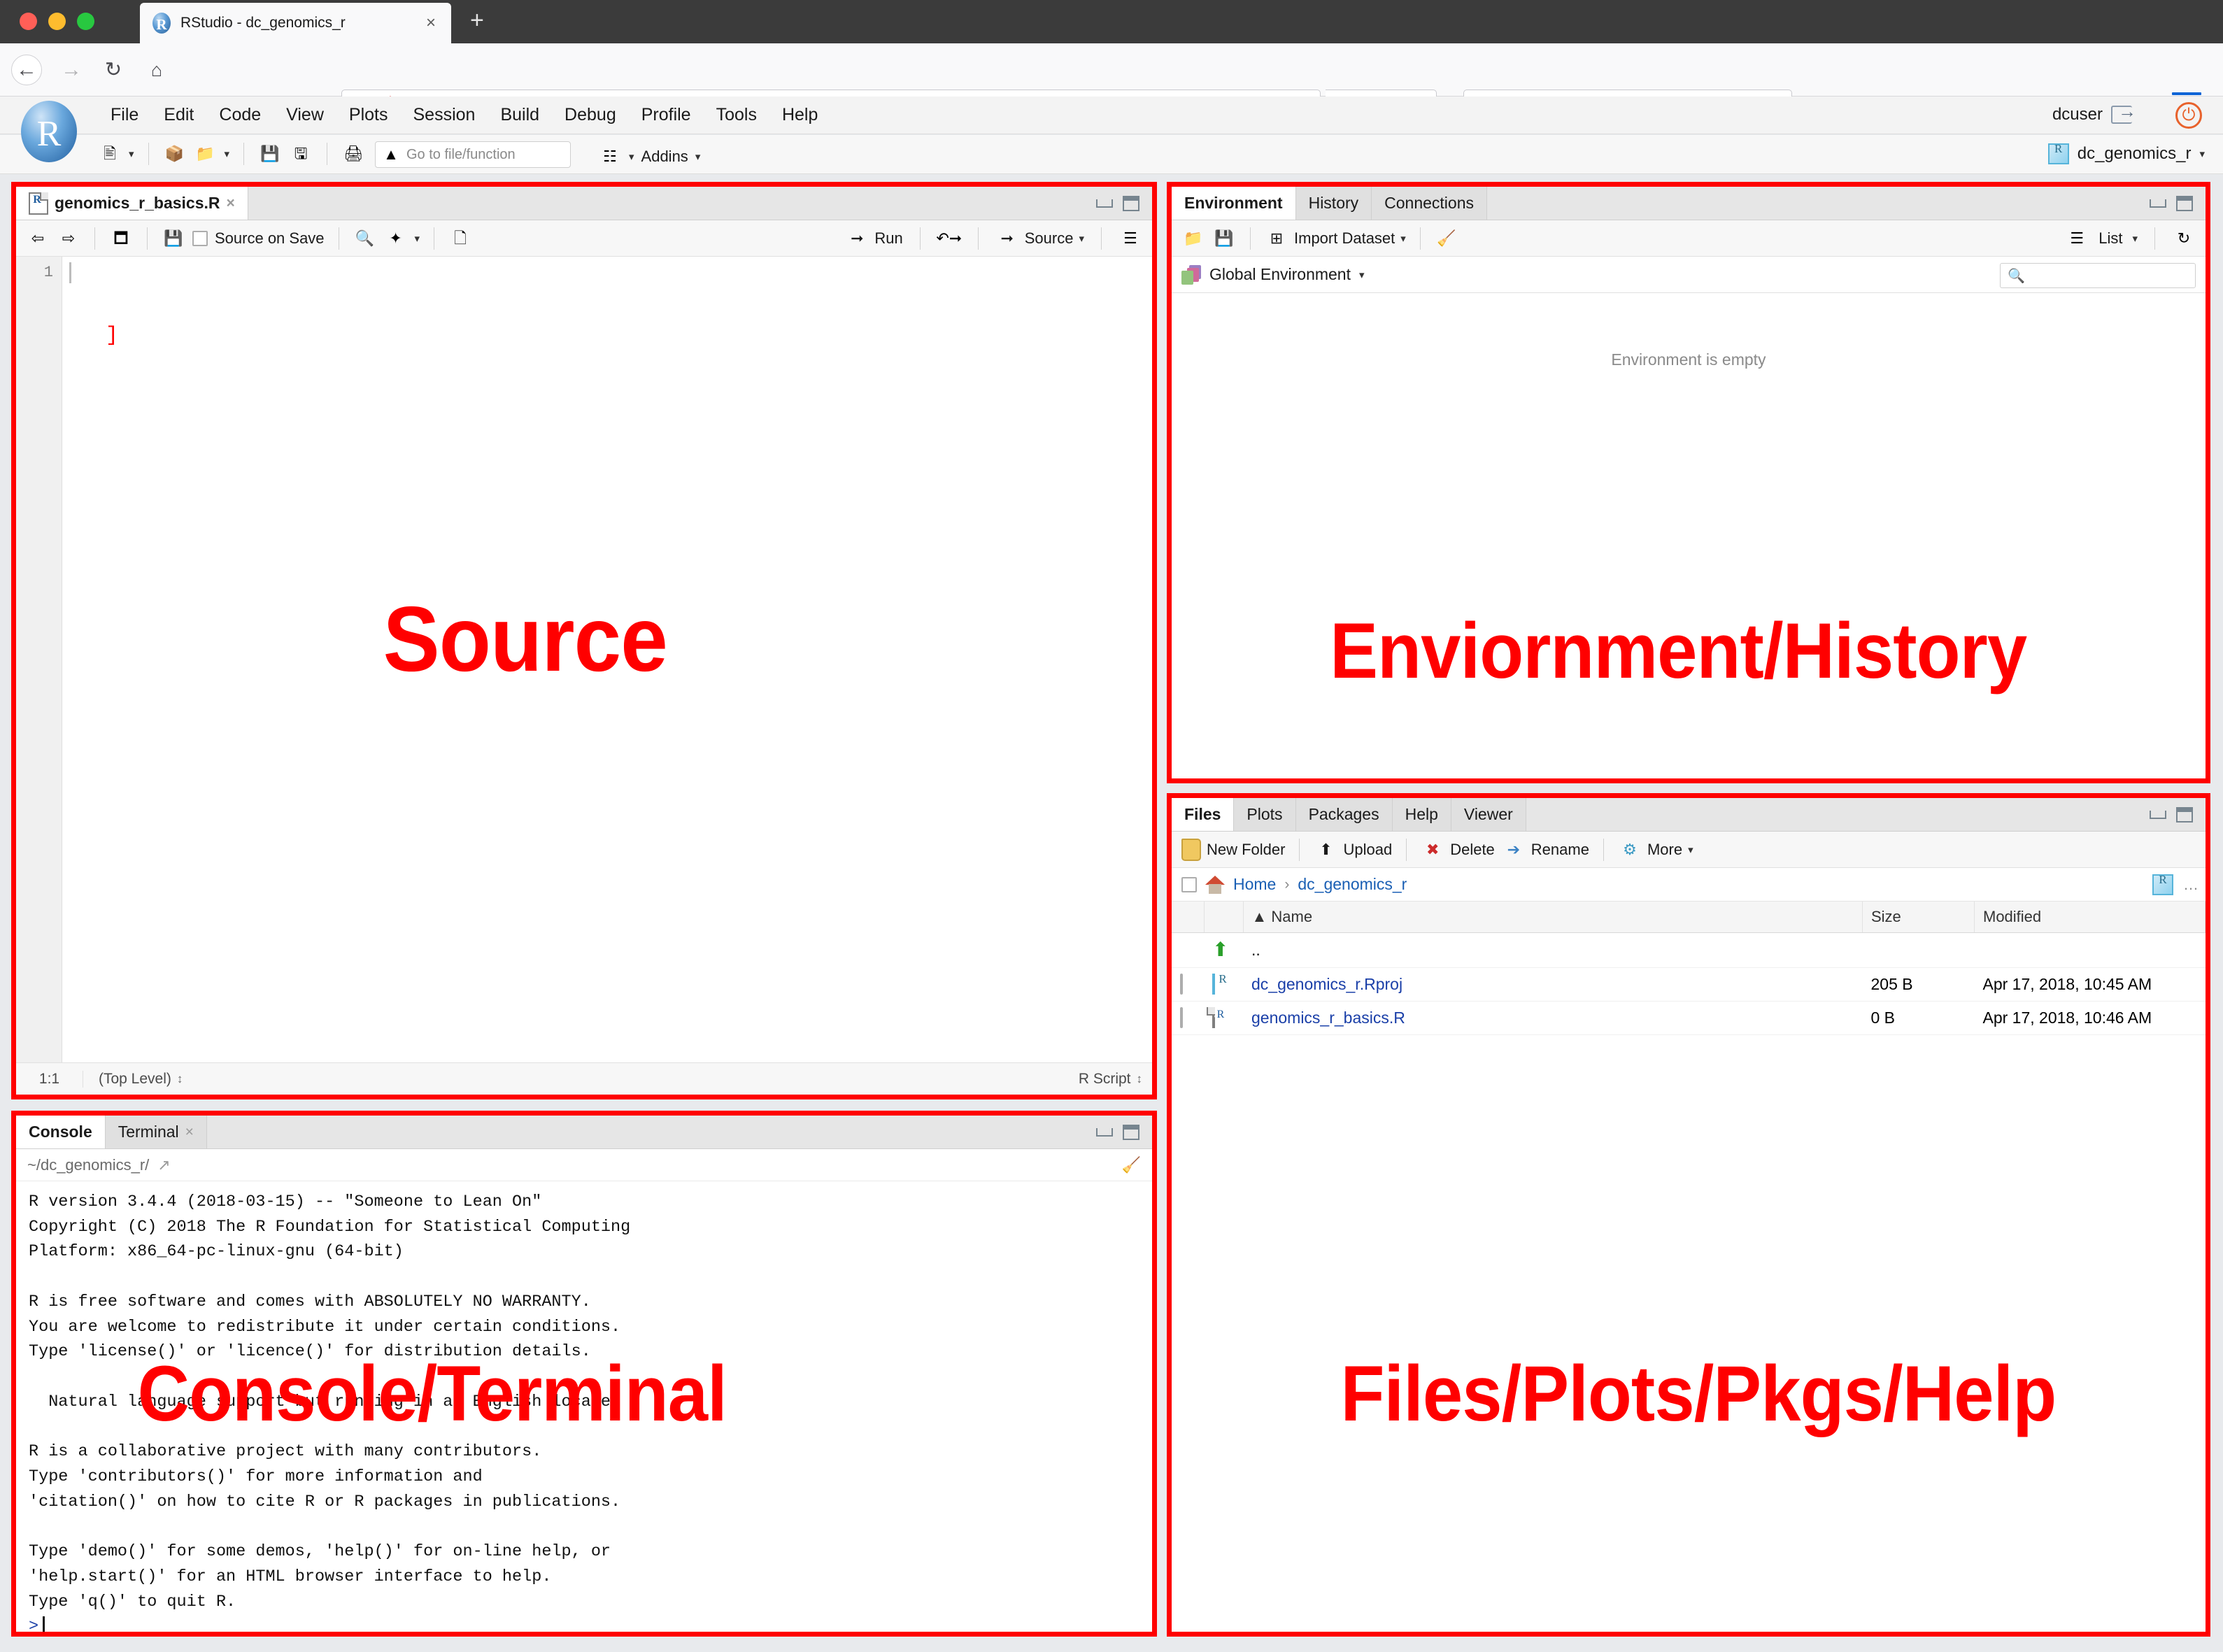 Image resolution: width=2223 pixels, height=1652 pixels. Describe the element at coordinates (1446, 238) in the screenshot. I see `clear-workspace-broom-icon: 🧹` at that location.